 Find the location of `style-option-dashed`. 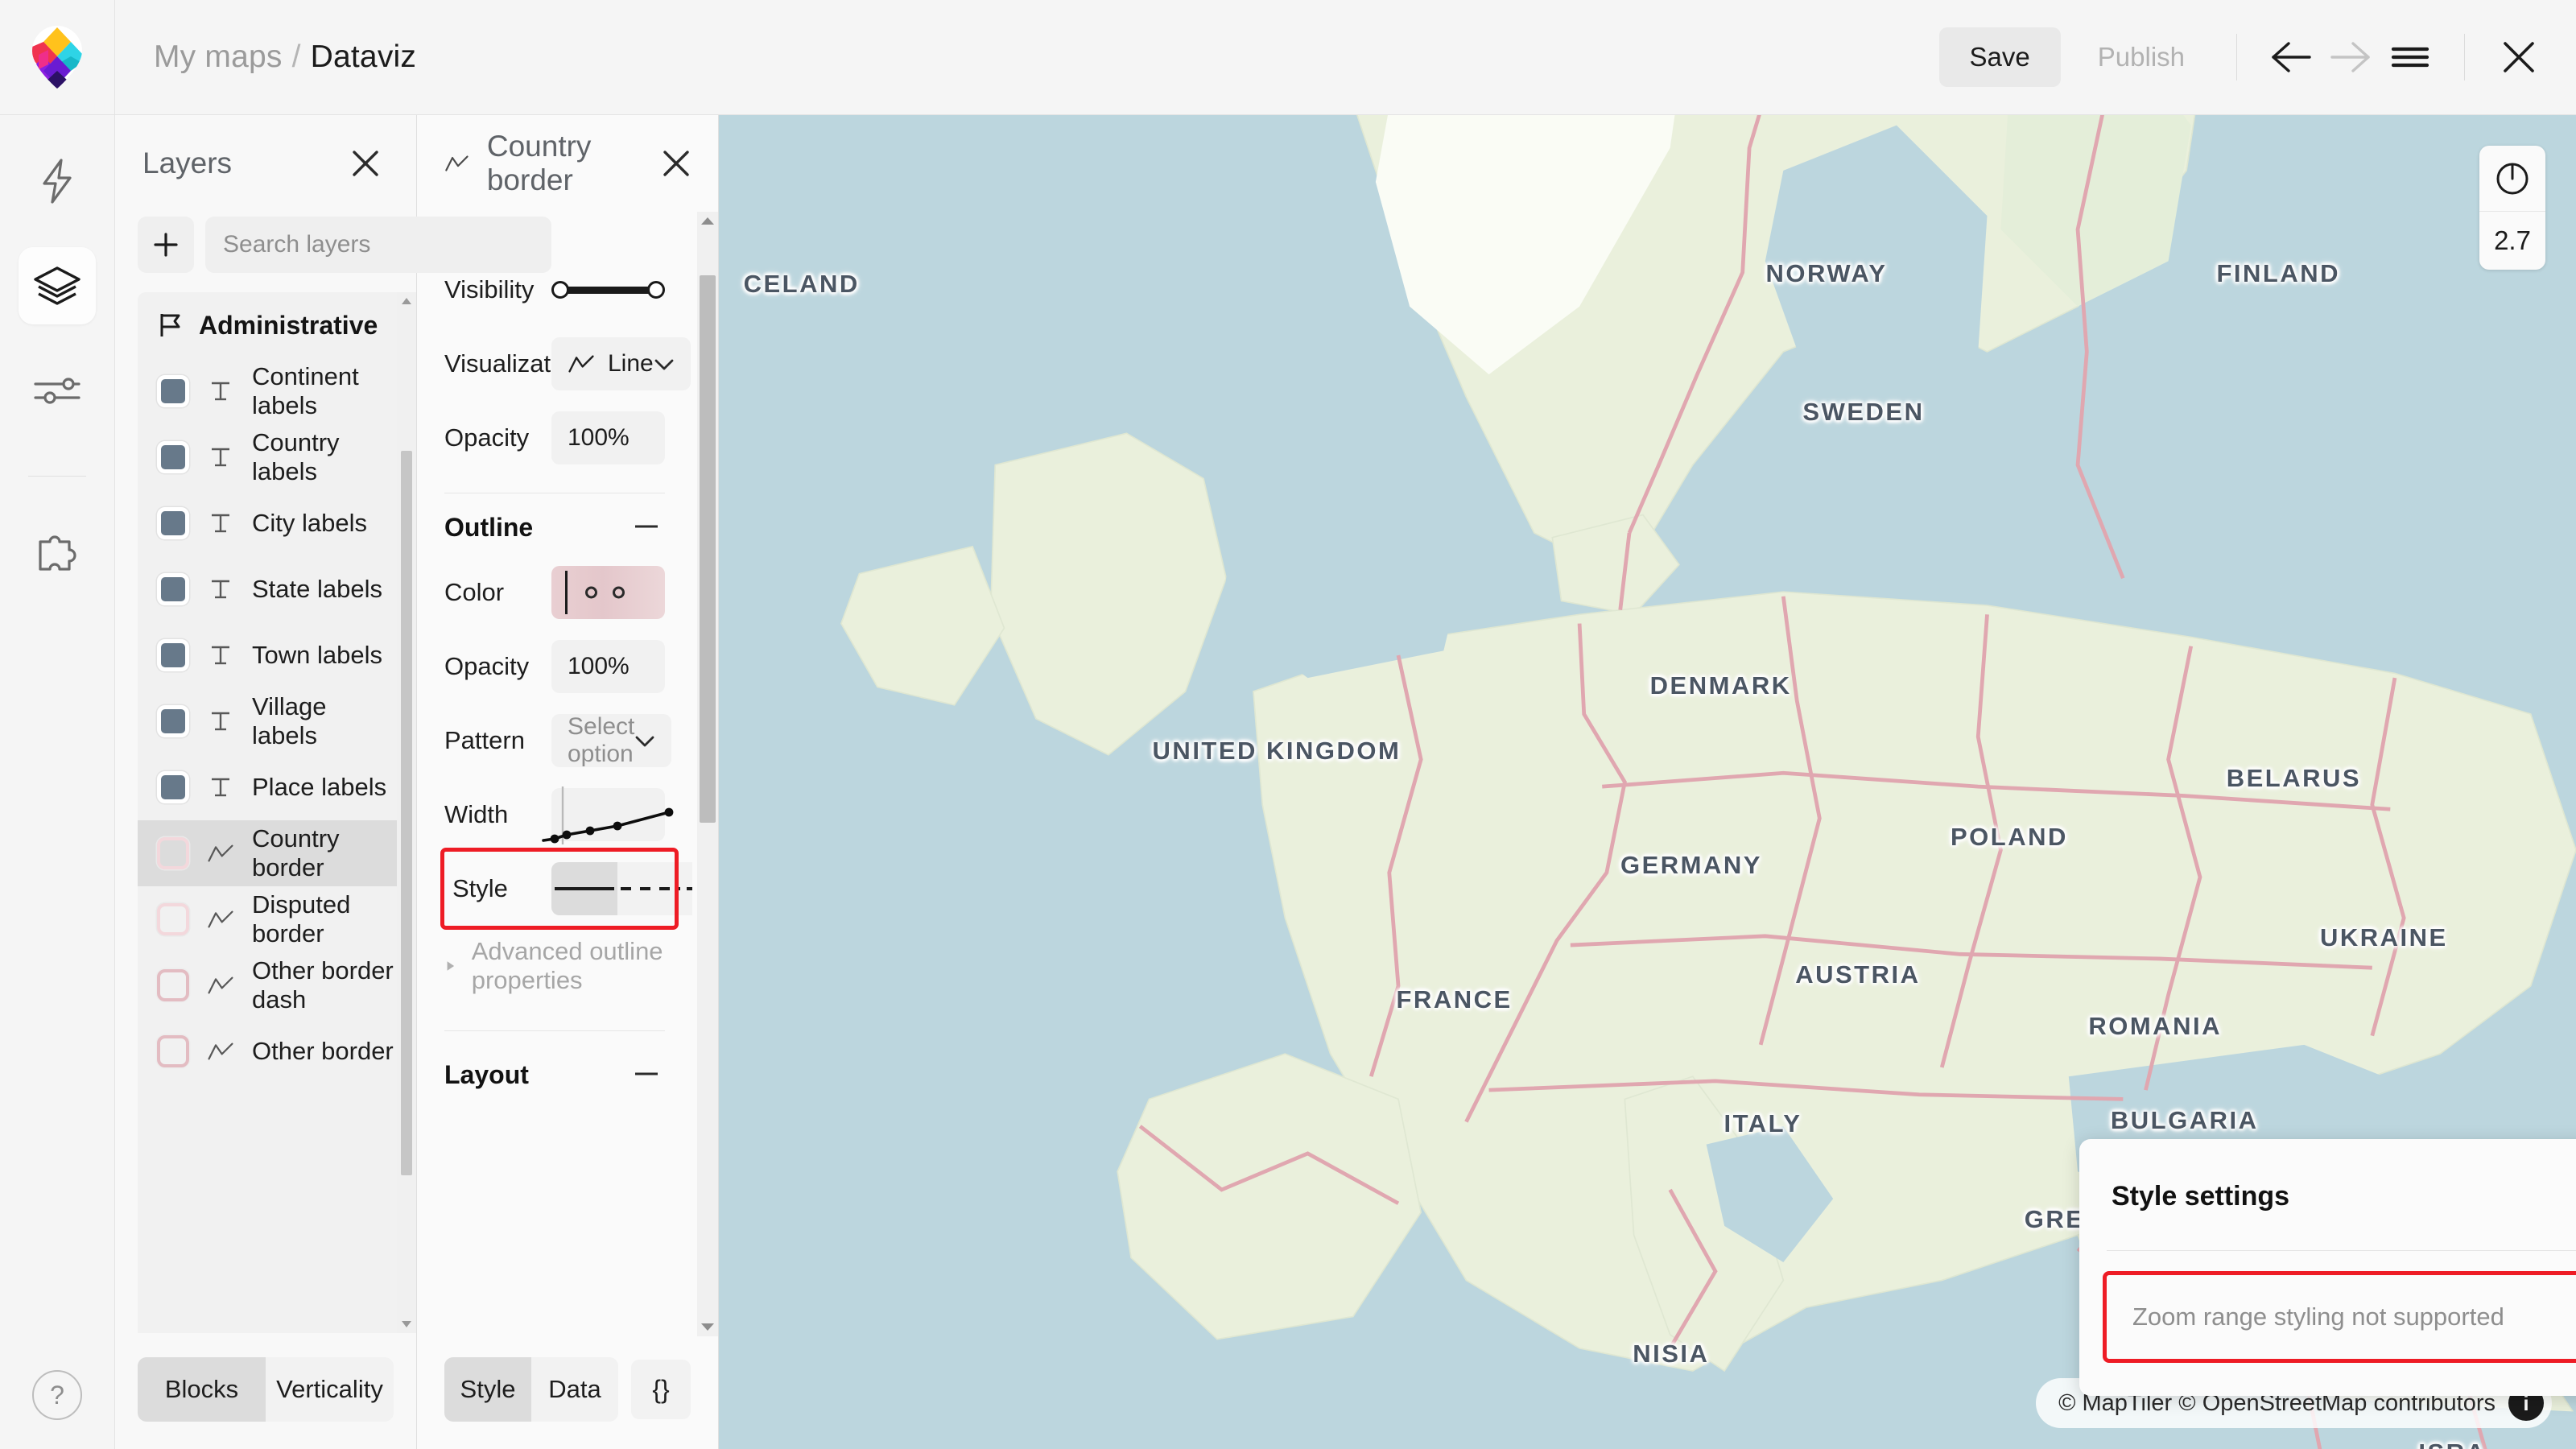

style-option-dashed is located at coordinates (650, 888).